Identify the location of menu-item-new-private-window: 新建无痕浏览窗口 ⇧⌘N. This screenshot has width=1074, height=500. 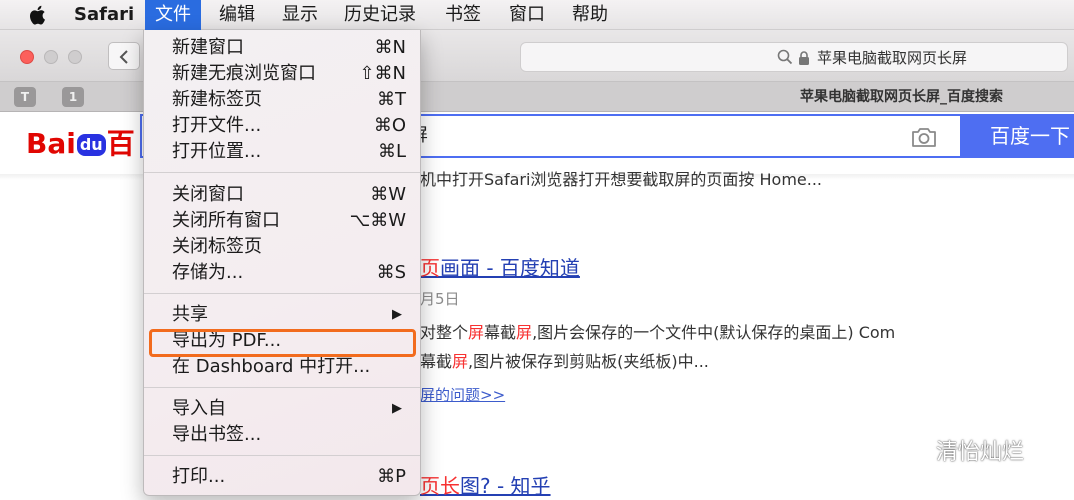
(282, 74).